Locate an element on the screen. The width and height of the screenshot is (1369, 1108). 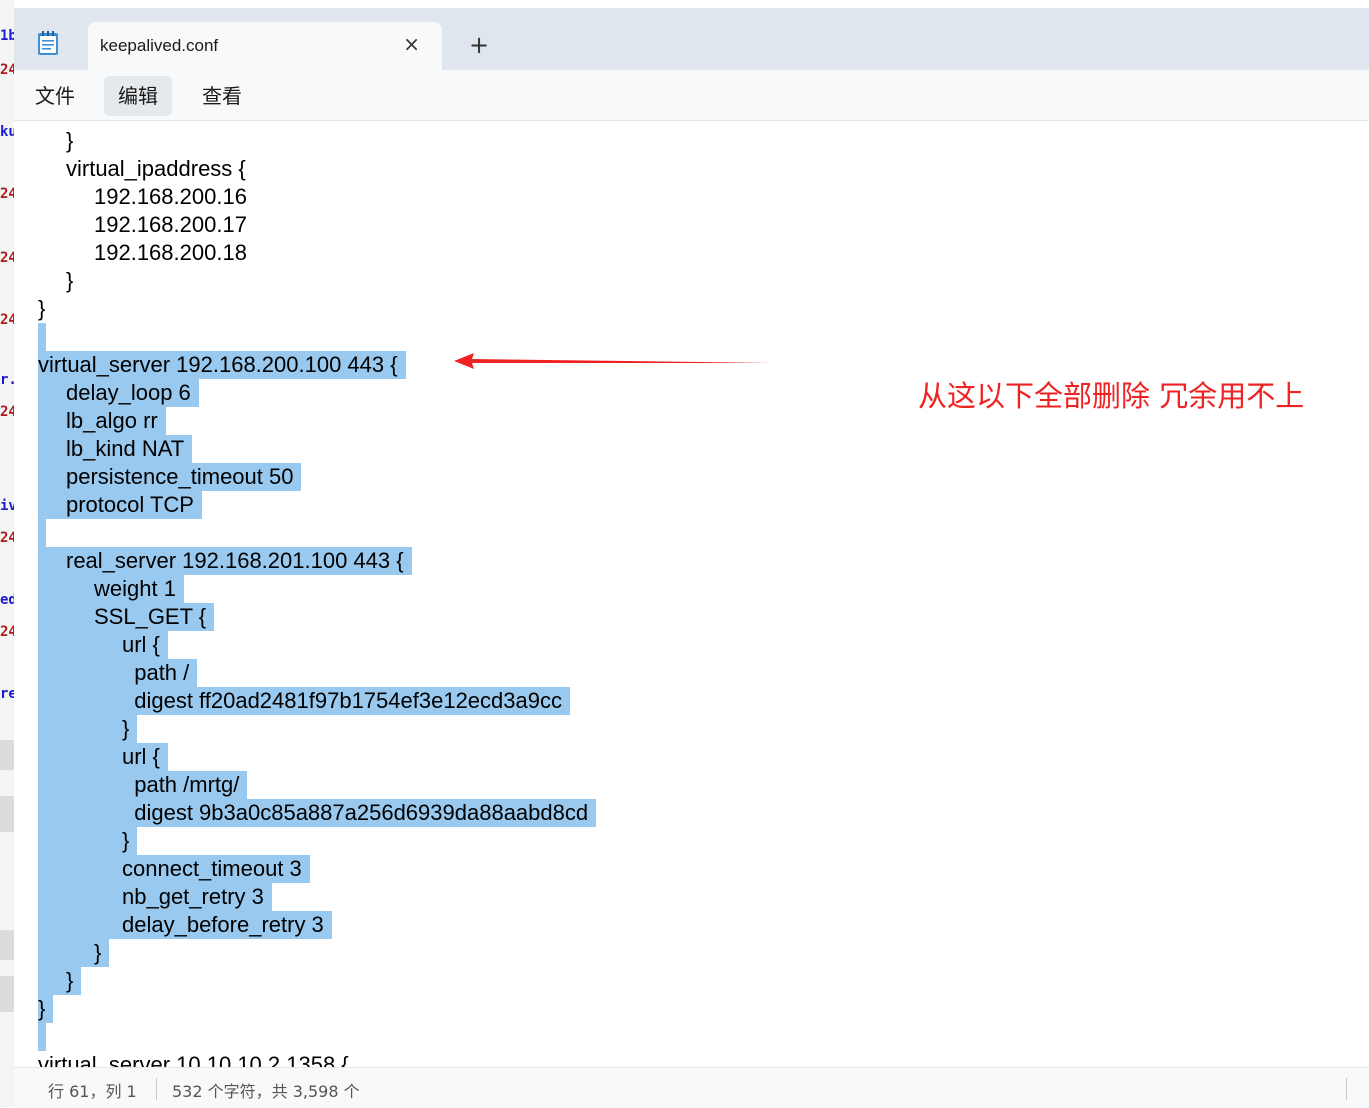
editor-line: protocol TCP is located at coordinates (120, 505).